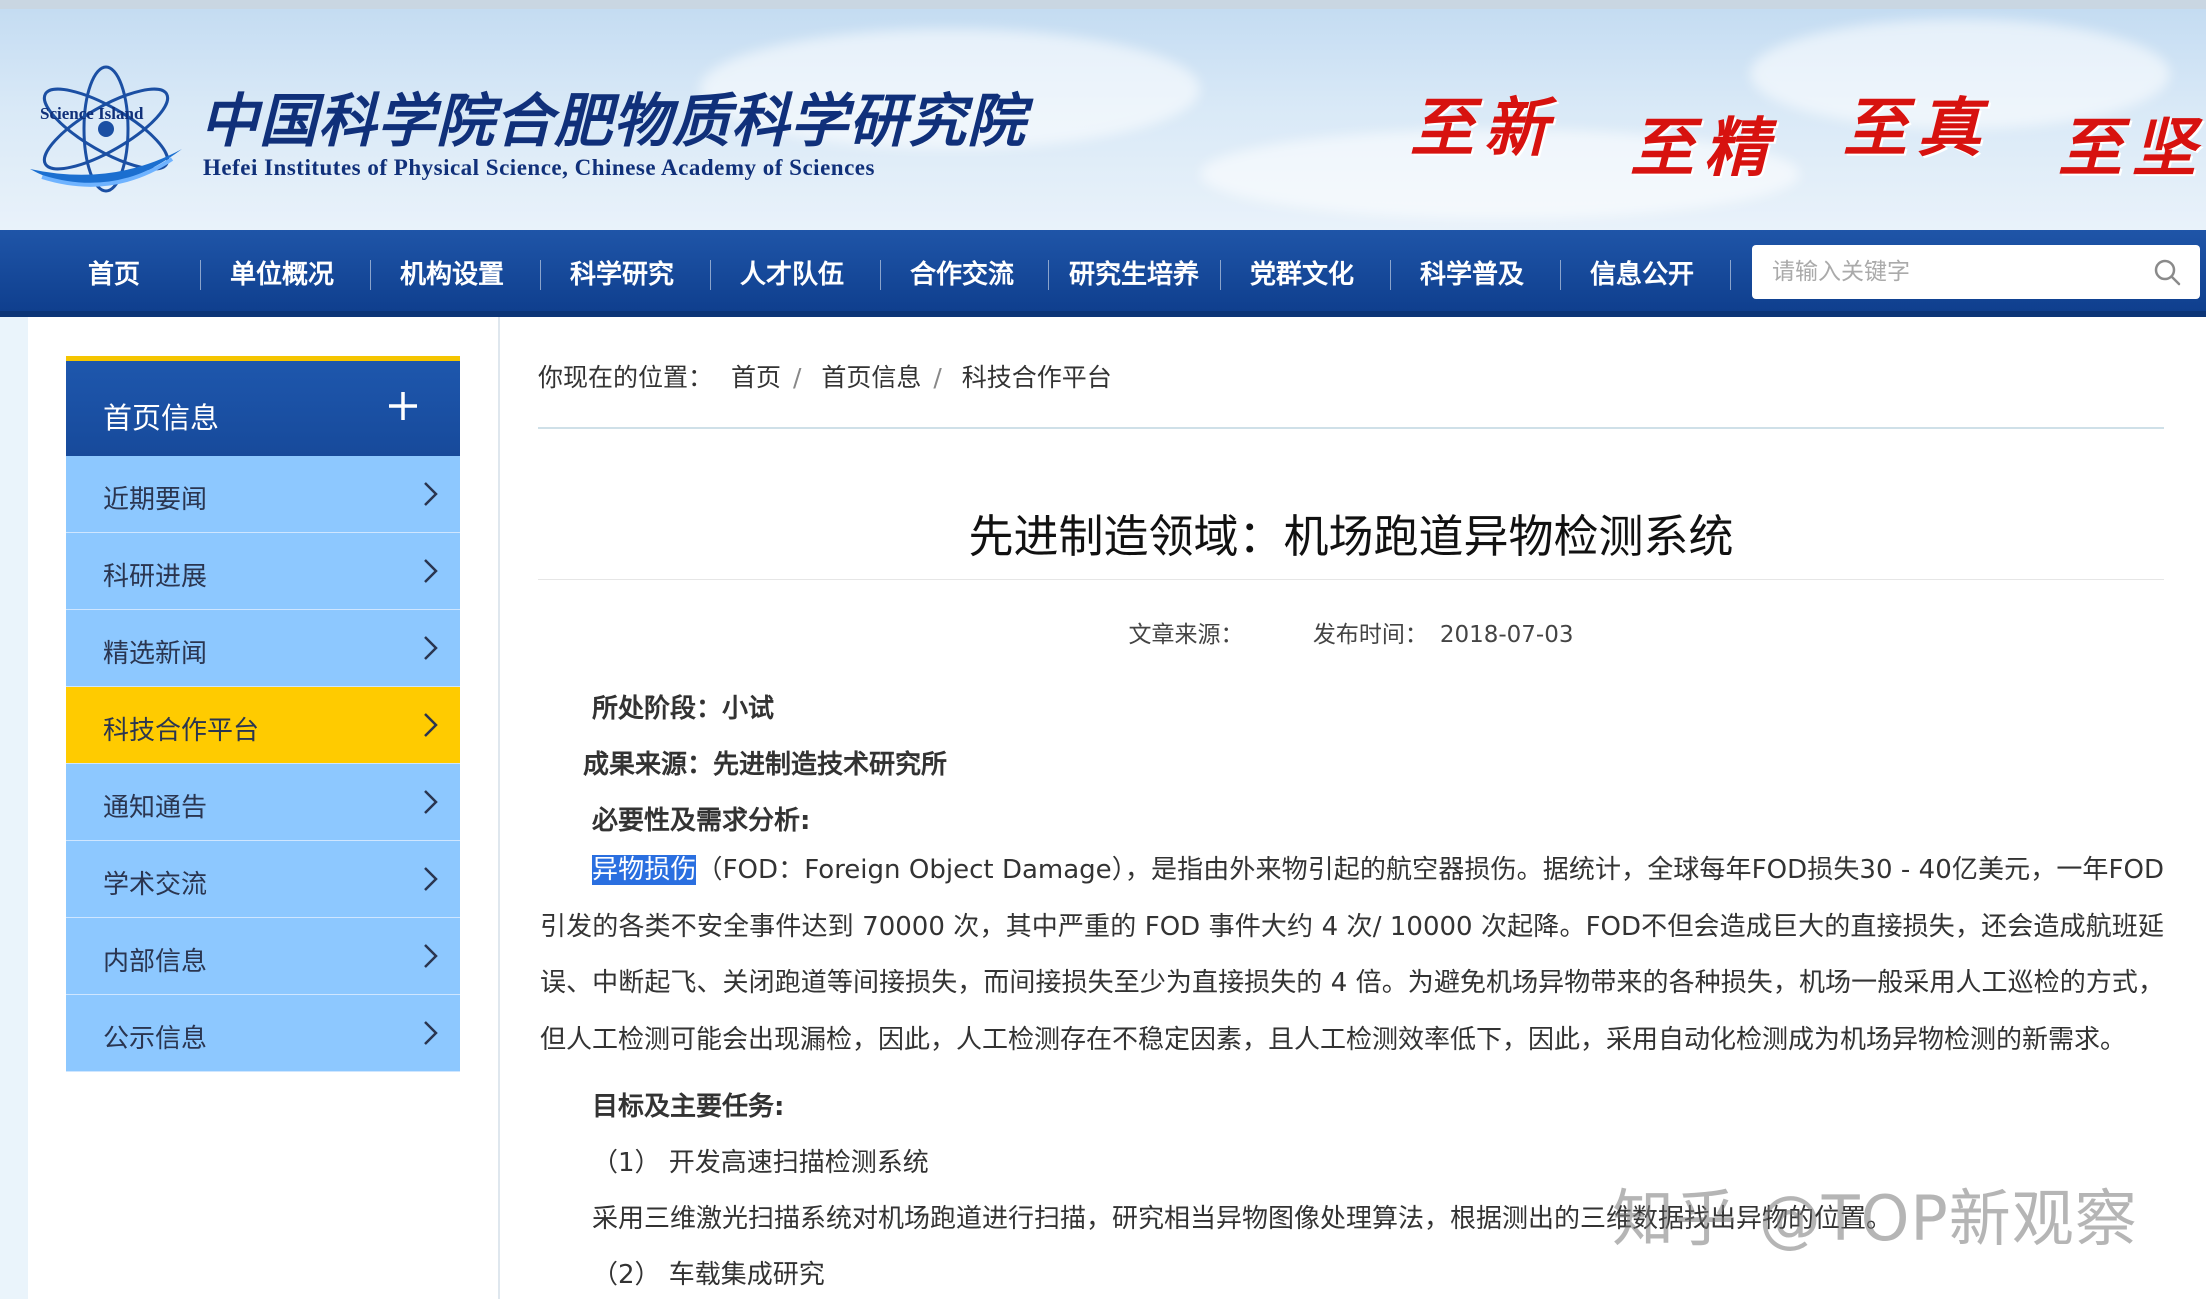 The image size is (2206, 1299). What do you see at coordinates (1506, 635) in the screenshot?
I see `publish-date: 2018-07-03` at bounding box center [1506, 635].